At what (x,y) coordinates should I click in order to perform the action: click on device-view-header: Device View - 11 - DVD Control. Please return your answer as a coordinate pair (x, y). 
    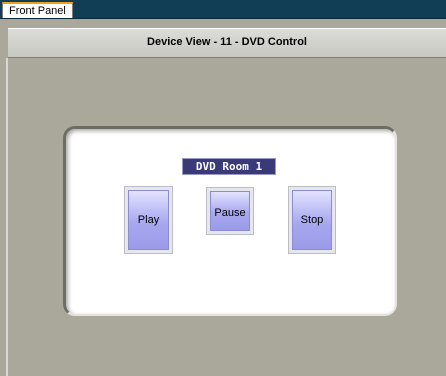
    Looking at the image, I should click on (227, 43).